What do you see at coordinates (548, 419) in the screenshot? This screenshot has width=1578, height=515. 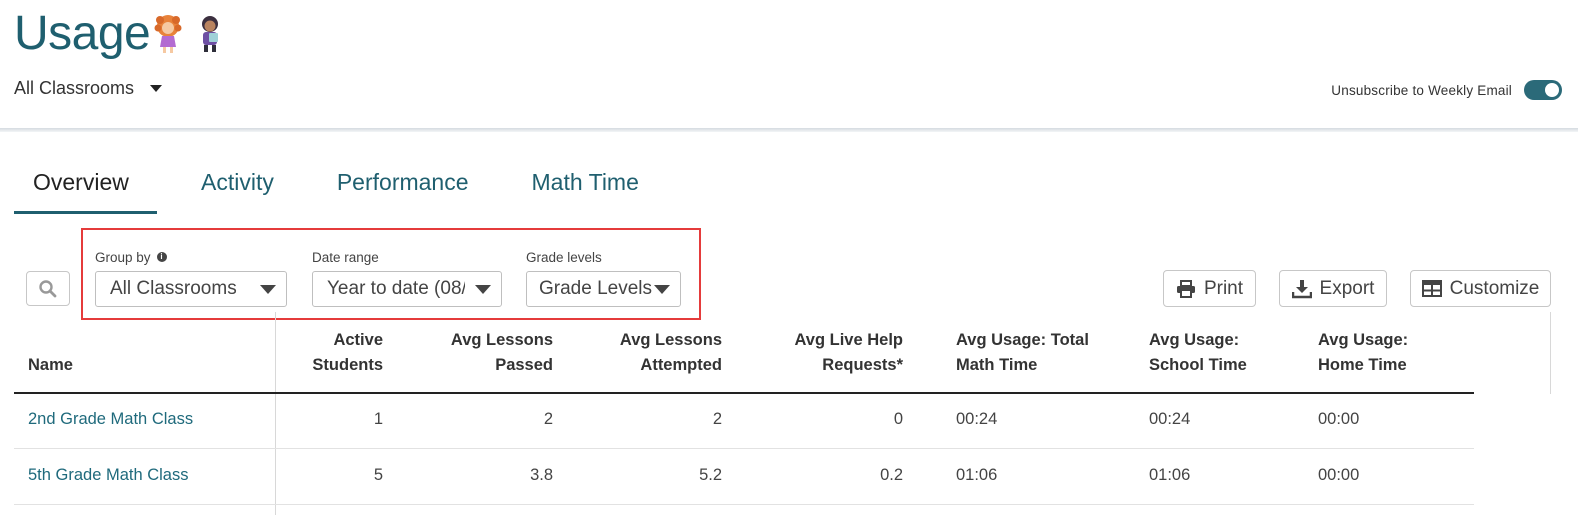 I see `cell-lessons-passed: 2` at bounding box center [548, 419].